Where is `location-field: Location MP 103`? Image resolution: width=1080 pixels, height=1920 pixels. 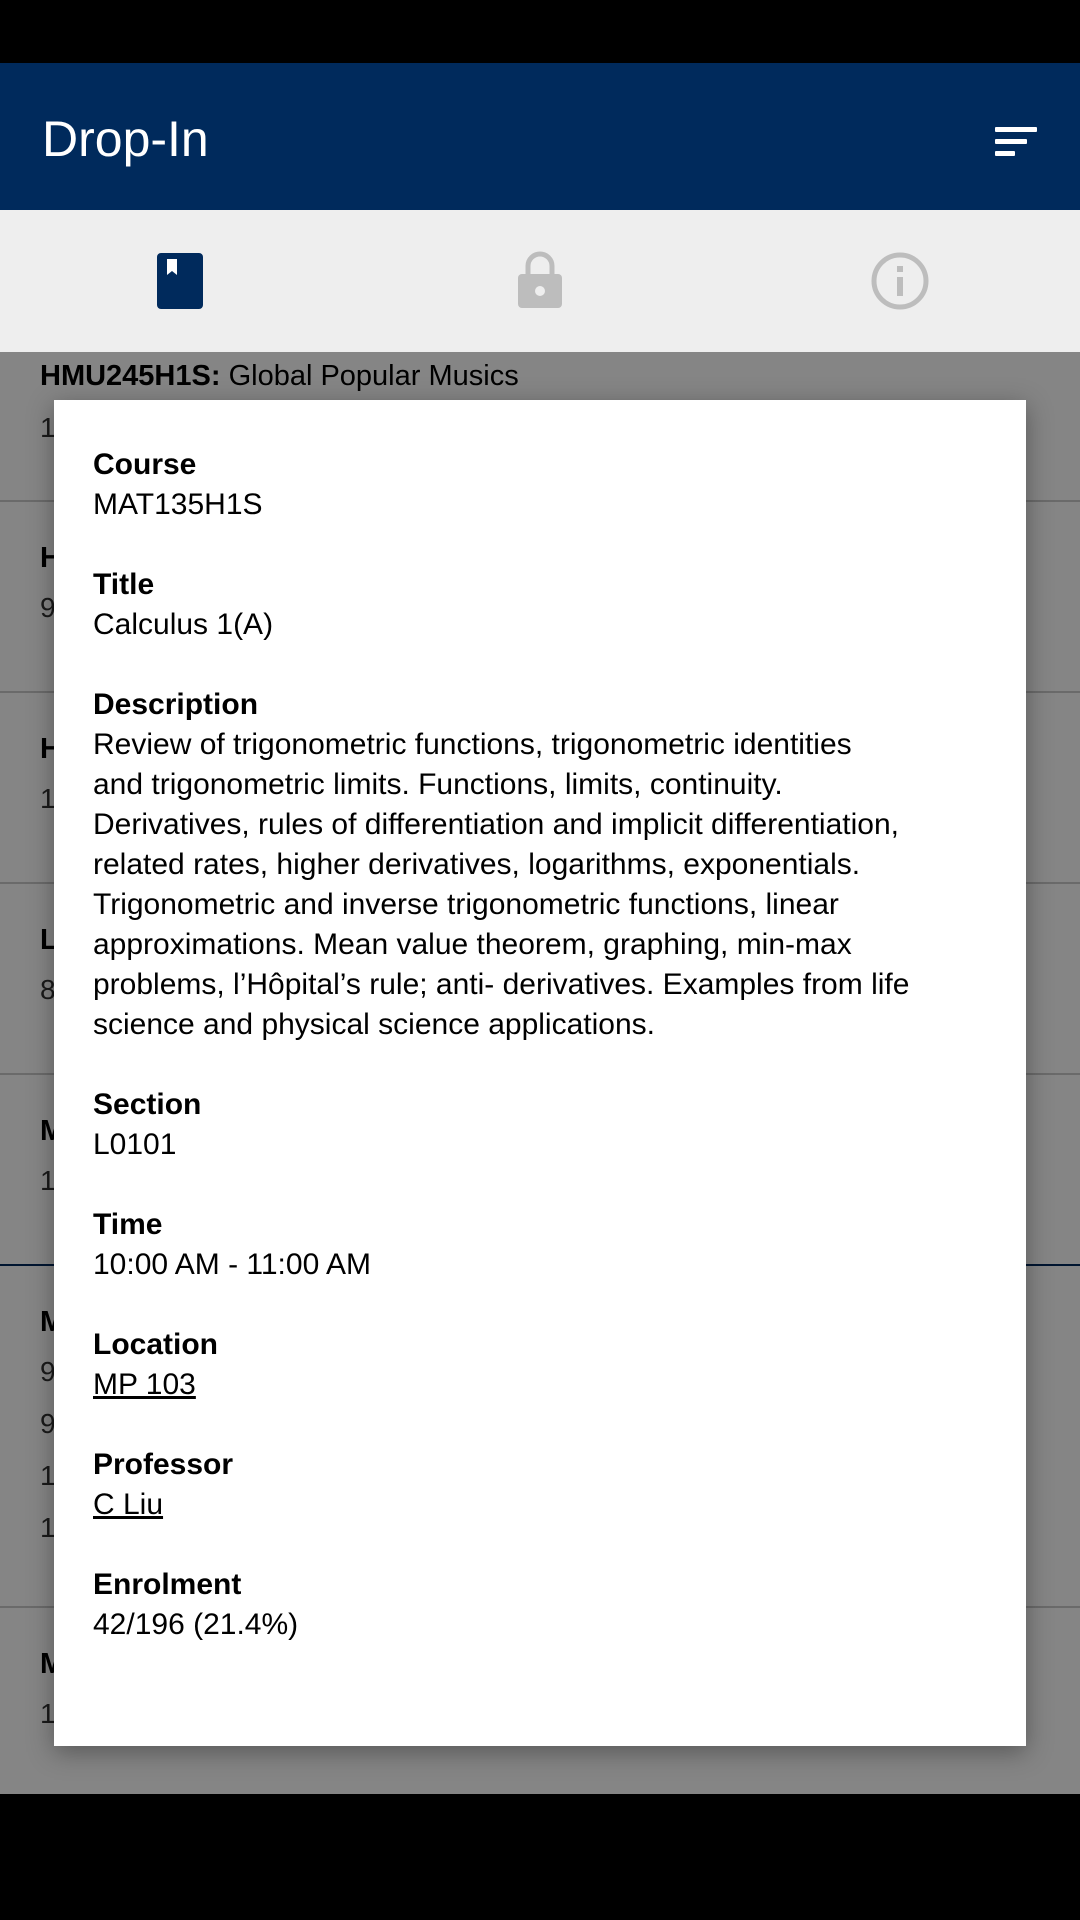
location-field: Location MP 103 is located at coordinates (543, 1365).